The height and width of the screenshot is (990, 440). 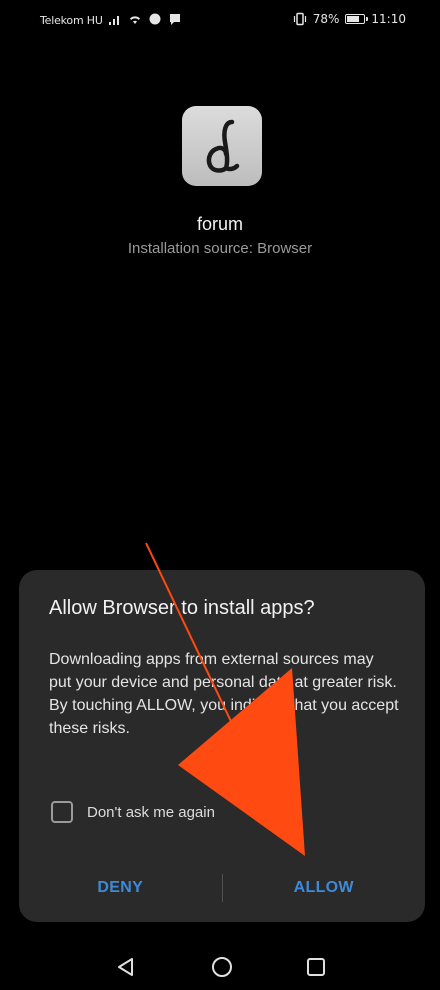 I want to click on installation-source: Installation source: Browser, so click(x=220, y=248).